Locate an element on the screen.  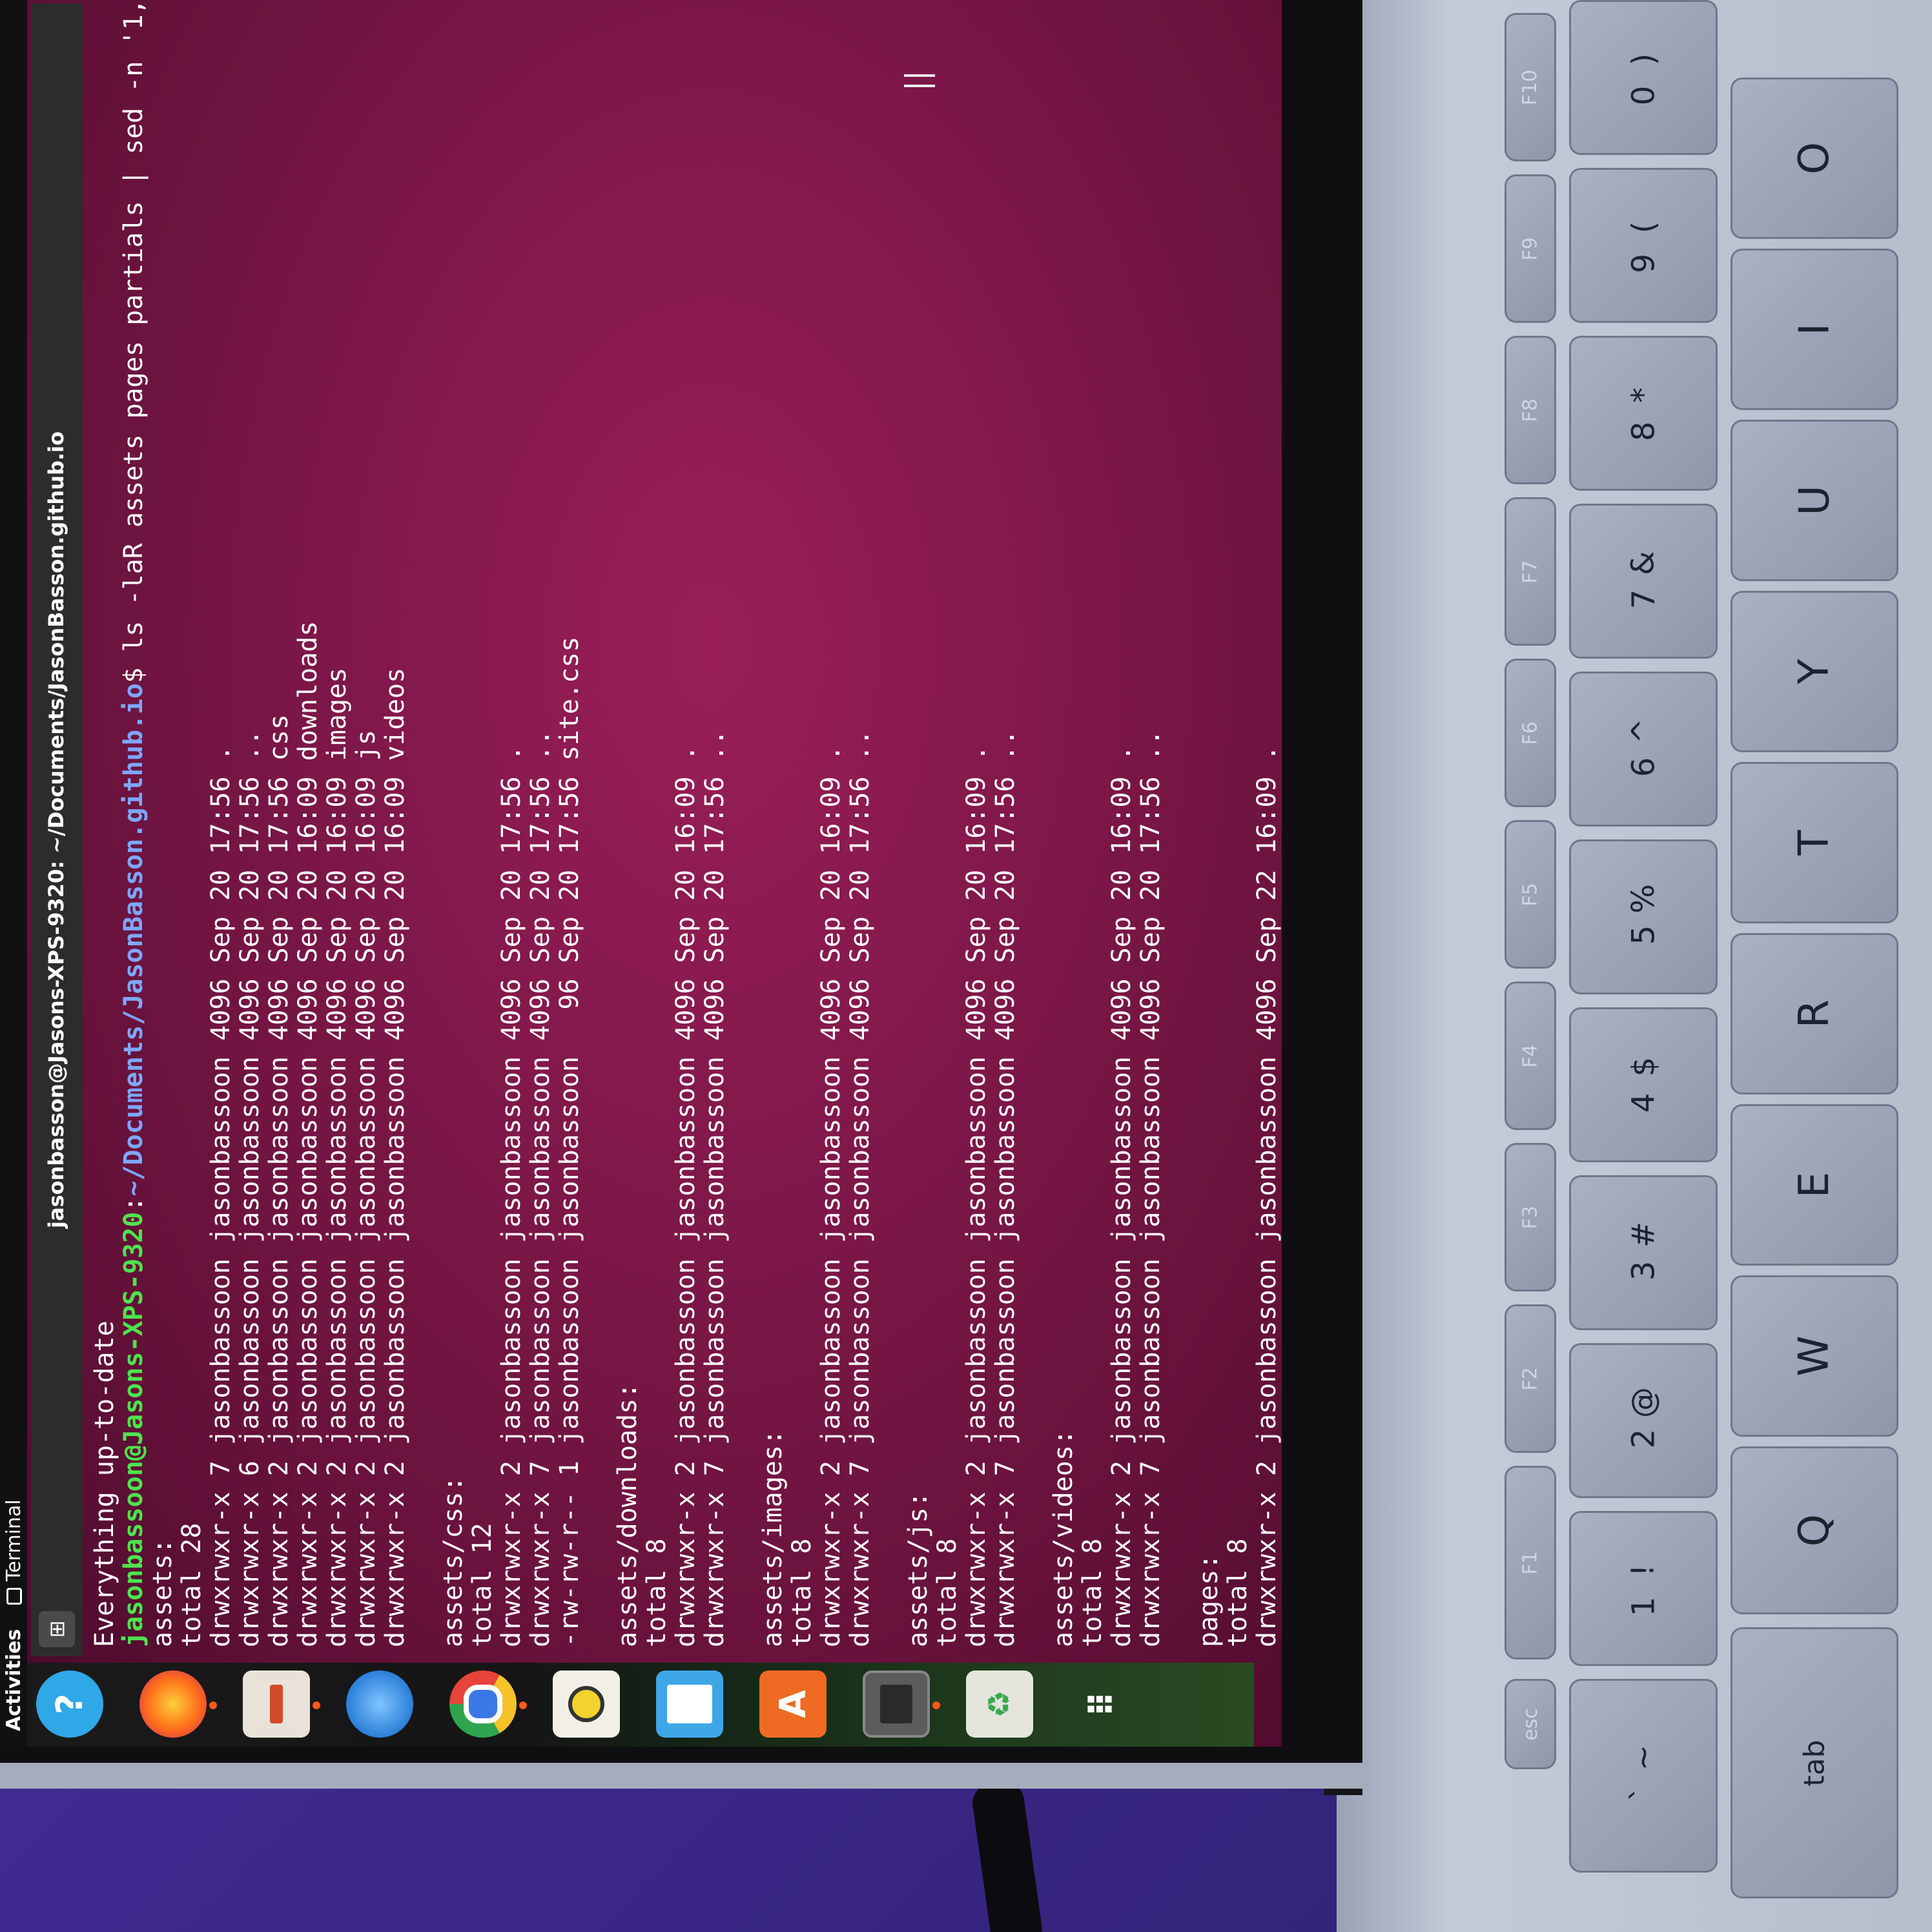
key-0: ) 0 is located at coordinates (1643, 77).